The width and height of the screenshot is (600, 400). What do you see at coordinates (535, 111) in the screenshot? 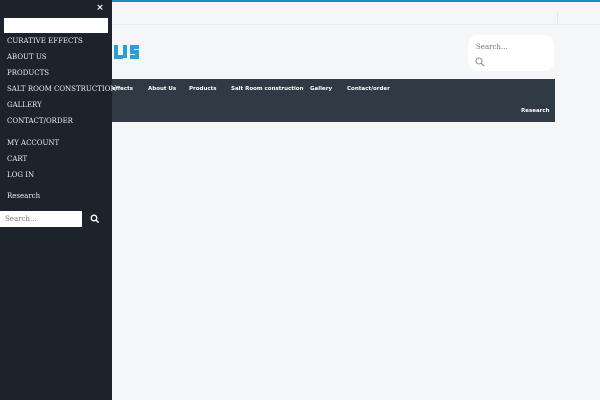
I see `nav-item-research: Research` at bounding box center [535, 111].